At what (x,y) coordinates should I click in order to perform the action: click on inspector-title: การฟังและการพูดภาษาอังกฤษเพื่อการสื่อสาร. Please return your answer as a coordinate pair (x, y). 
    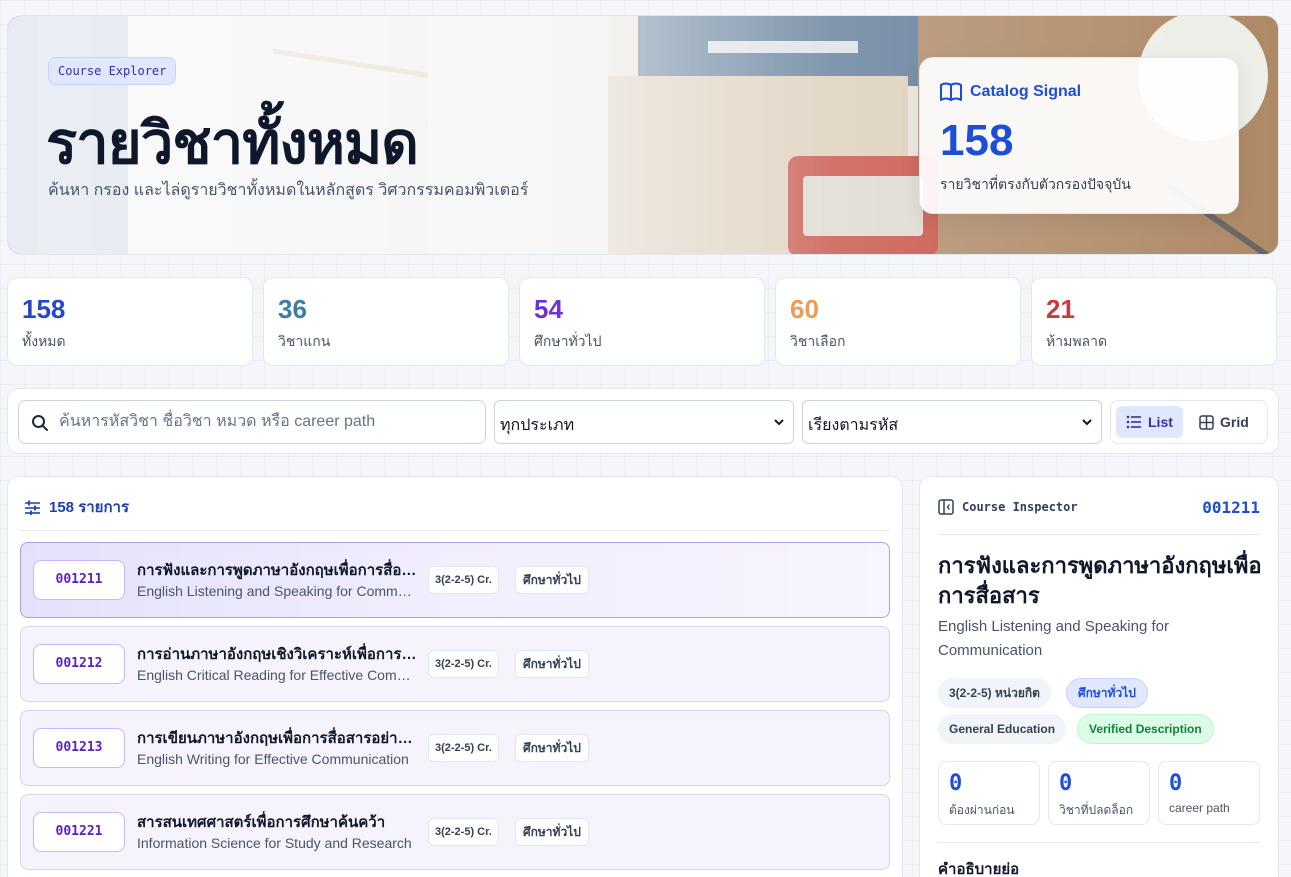
    Looking at the image, I should click on (1100, 580).